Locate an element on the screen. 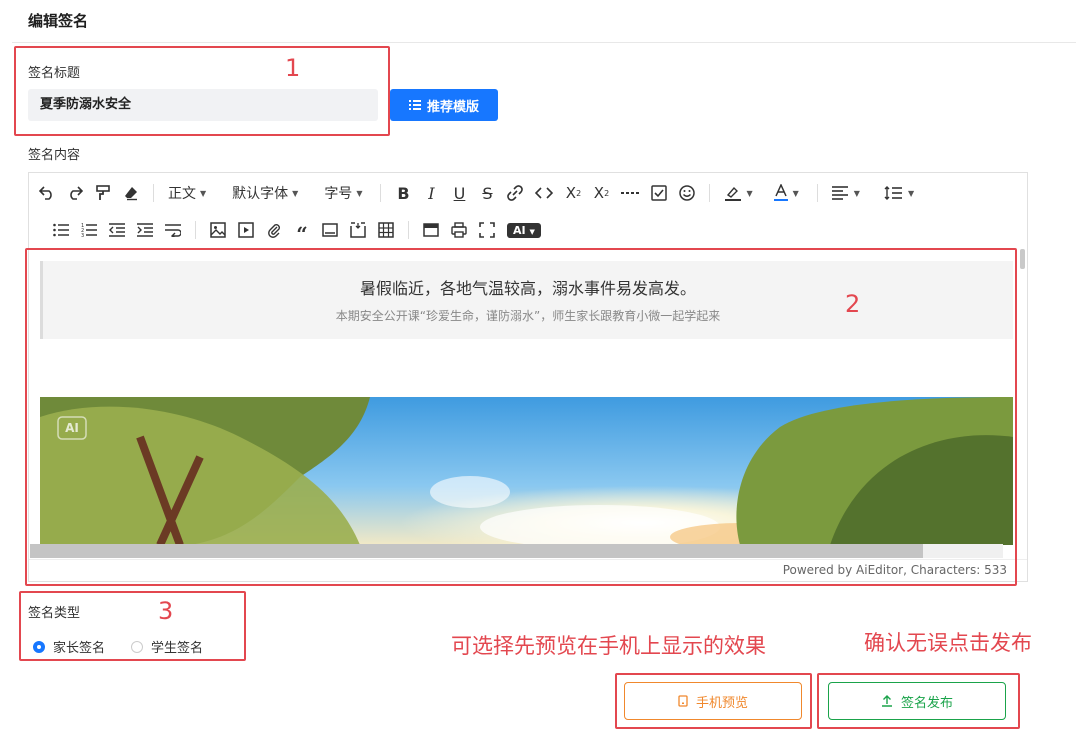  video-icon is located at coordinates (246, 230).